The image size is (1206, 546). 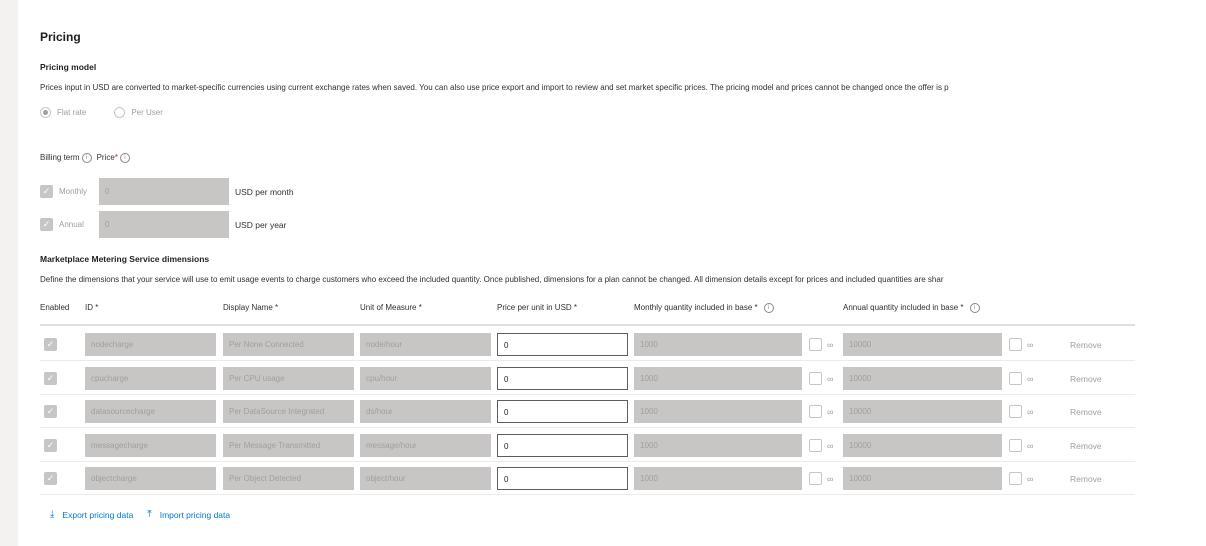 What do you see at coordinates (60, 37) in the screenshot?
I see `pricing-title: Pricing` at bounding box center [60, 37].